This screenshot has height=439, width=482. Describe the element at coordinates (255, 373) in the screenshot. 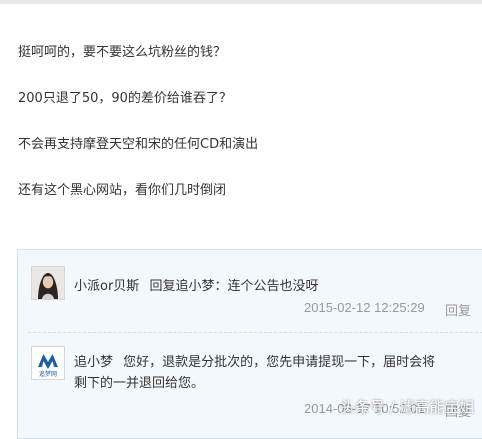

I see `comment-text: 您好，退款是分批次的，您先申请提现一下，届时会将剩下的一并退回给您。` at that location.